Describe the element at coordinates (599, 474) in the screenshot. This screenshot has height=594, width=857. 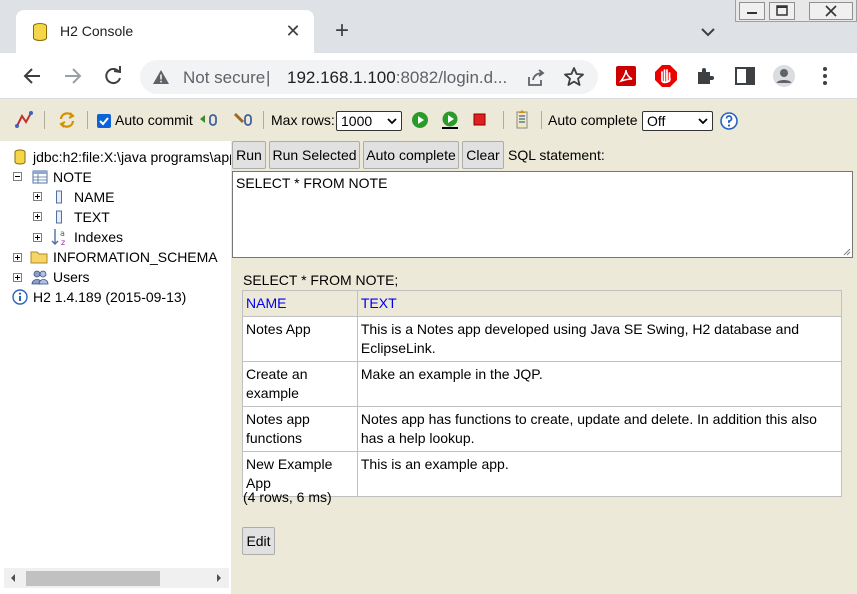
I see `cell-text: This is an example app.` at that location.